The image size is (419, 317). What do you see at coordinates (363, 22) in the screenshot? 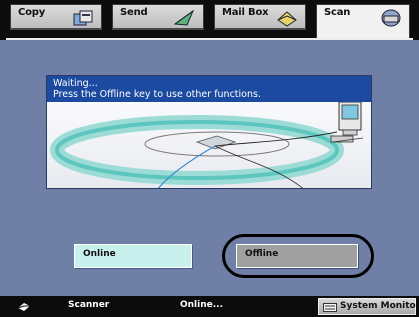
I see `tab-scan: Scan` at bounding box center [363, 22].